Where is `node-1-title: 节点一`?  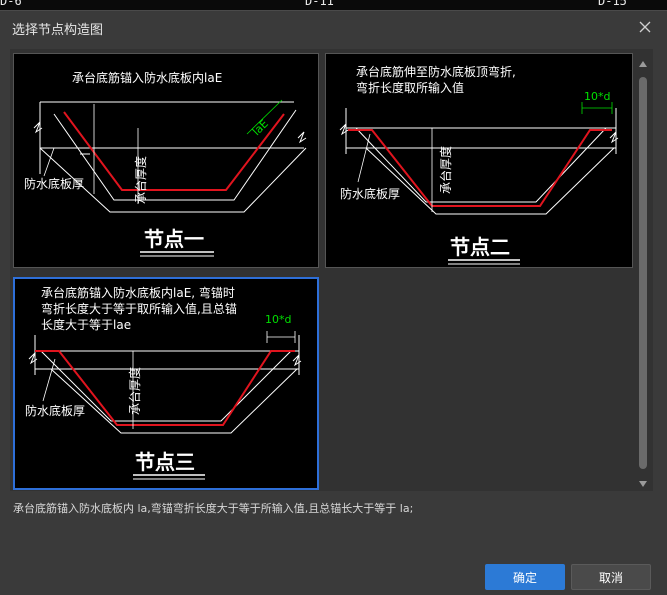 node-1-title: 节点一 is located at coordinates (174, 239).